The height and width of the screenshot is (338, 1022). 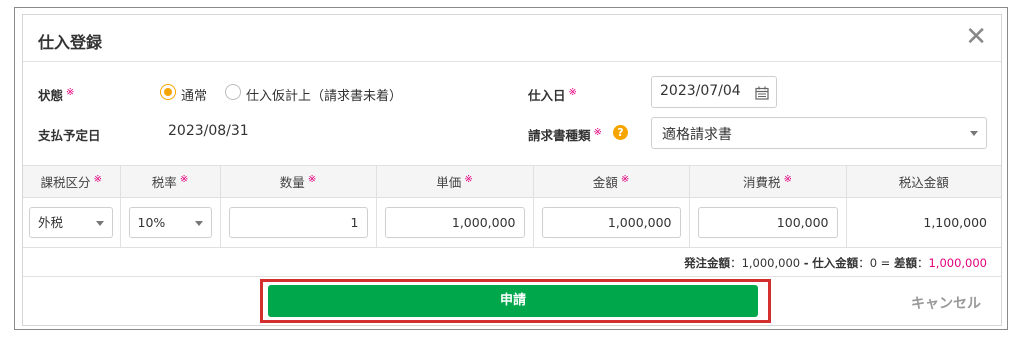 I want to click on purchase-date-input: 2023/07/04, so click(x=714, y=92).